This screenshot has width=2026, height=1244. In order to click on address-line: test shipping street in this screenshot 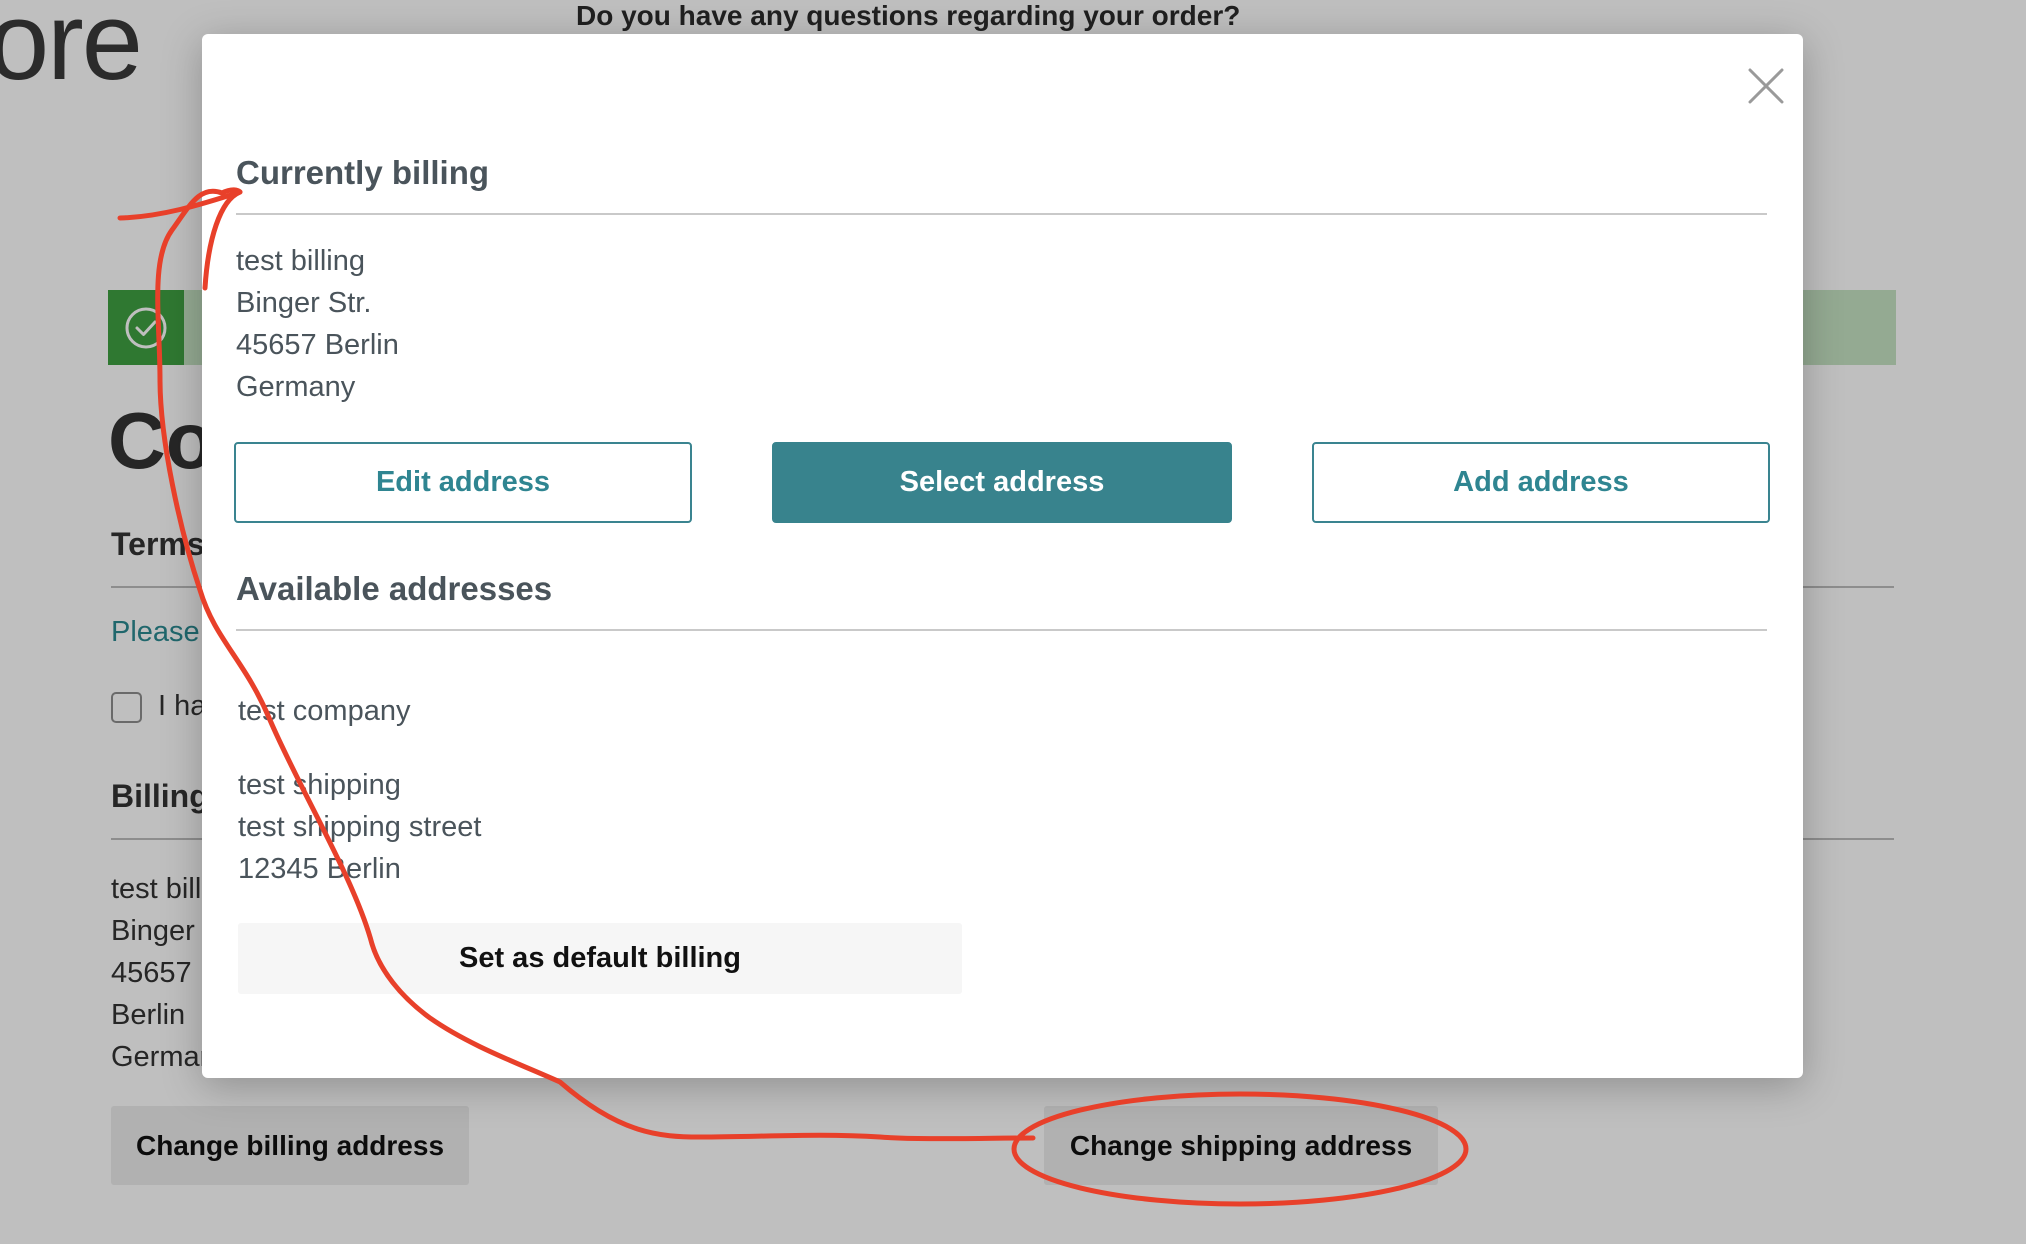, I will do `click(360, 827)`.